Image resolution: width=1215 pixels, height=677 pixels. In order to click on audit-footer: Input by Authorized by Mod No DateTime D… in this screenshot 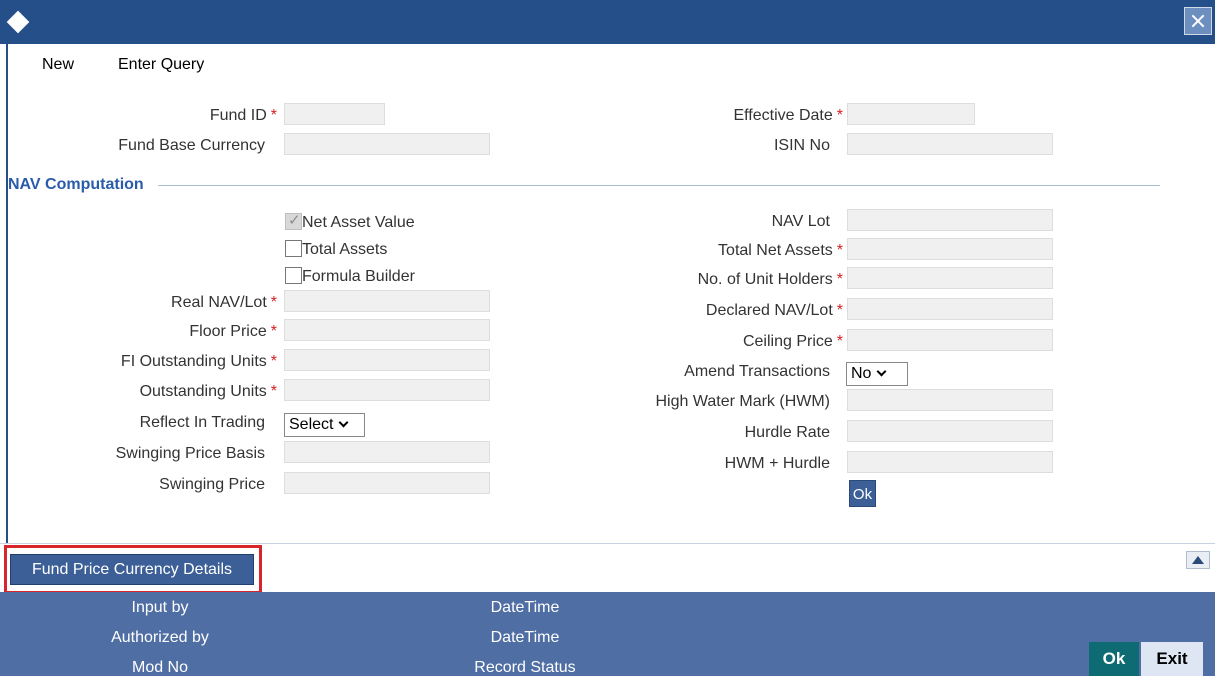, I will do `click(607, 634)`.